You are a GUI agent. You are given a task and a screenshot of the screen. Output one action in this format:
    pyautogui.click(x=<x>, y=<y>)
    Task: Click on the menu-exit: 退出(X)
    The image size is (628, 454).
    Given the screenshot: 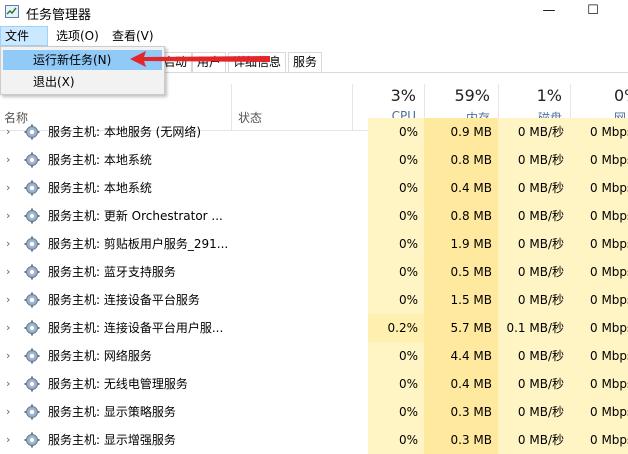 What is the action you would take?
    pyautogui.click(x=82, y=82)
    